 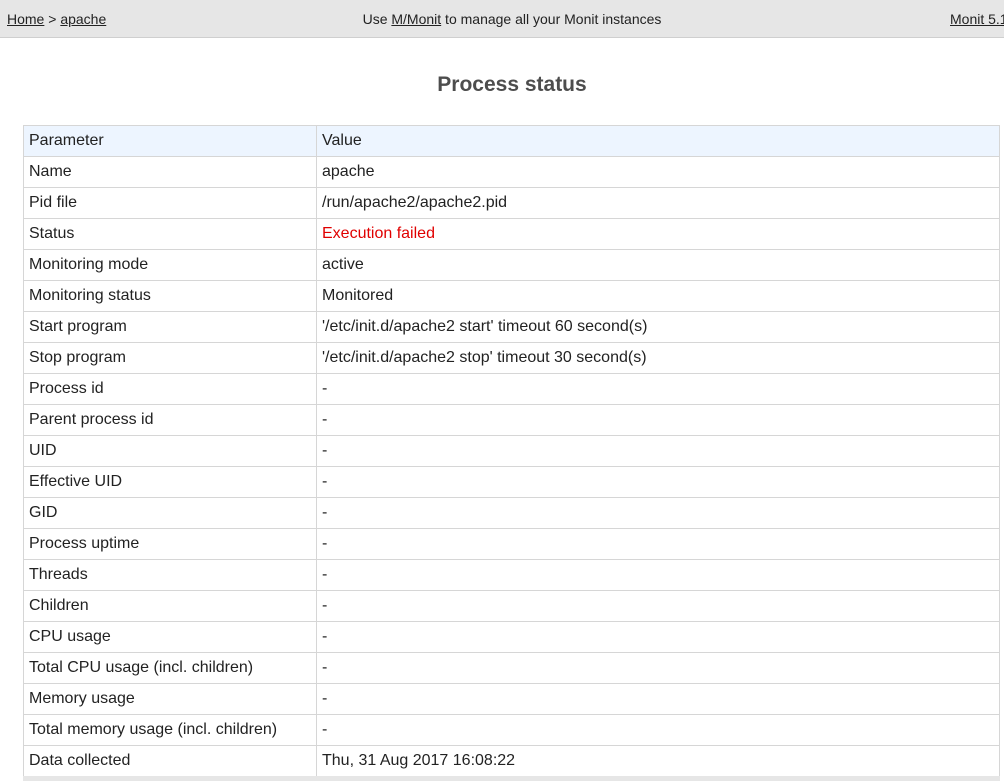 I want to click on table-row: Status Execution failed, so click(x=511, y=234).